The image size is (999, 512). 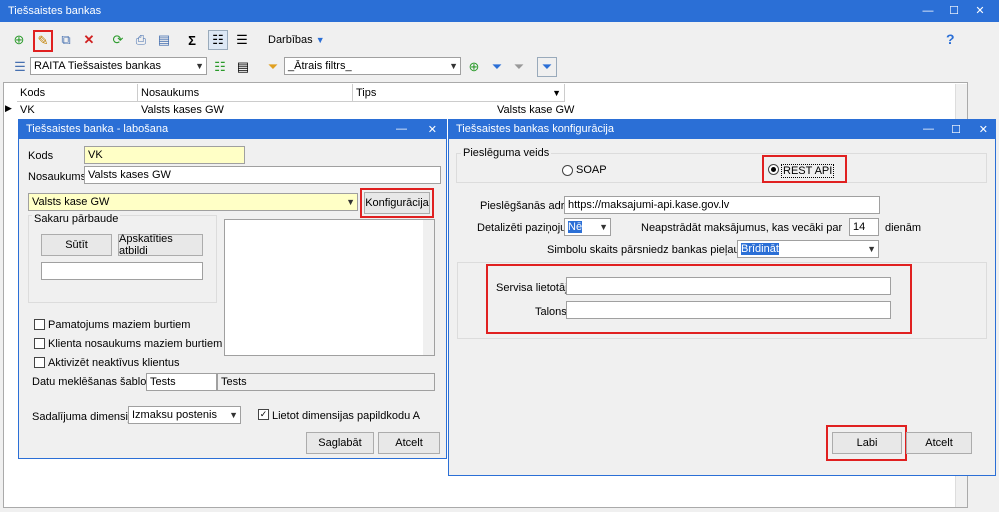 What do you see at coordinates (122, 259) in the screenshot?
I see `sakaru-group` at bounding box center [122, 259].